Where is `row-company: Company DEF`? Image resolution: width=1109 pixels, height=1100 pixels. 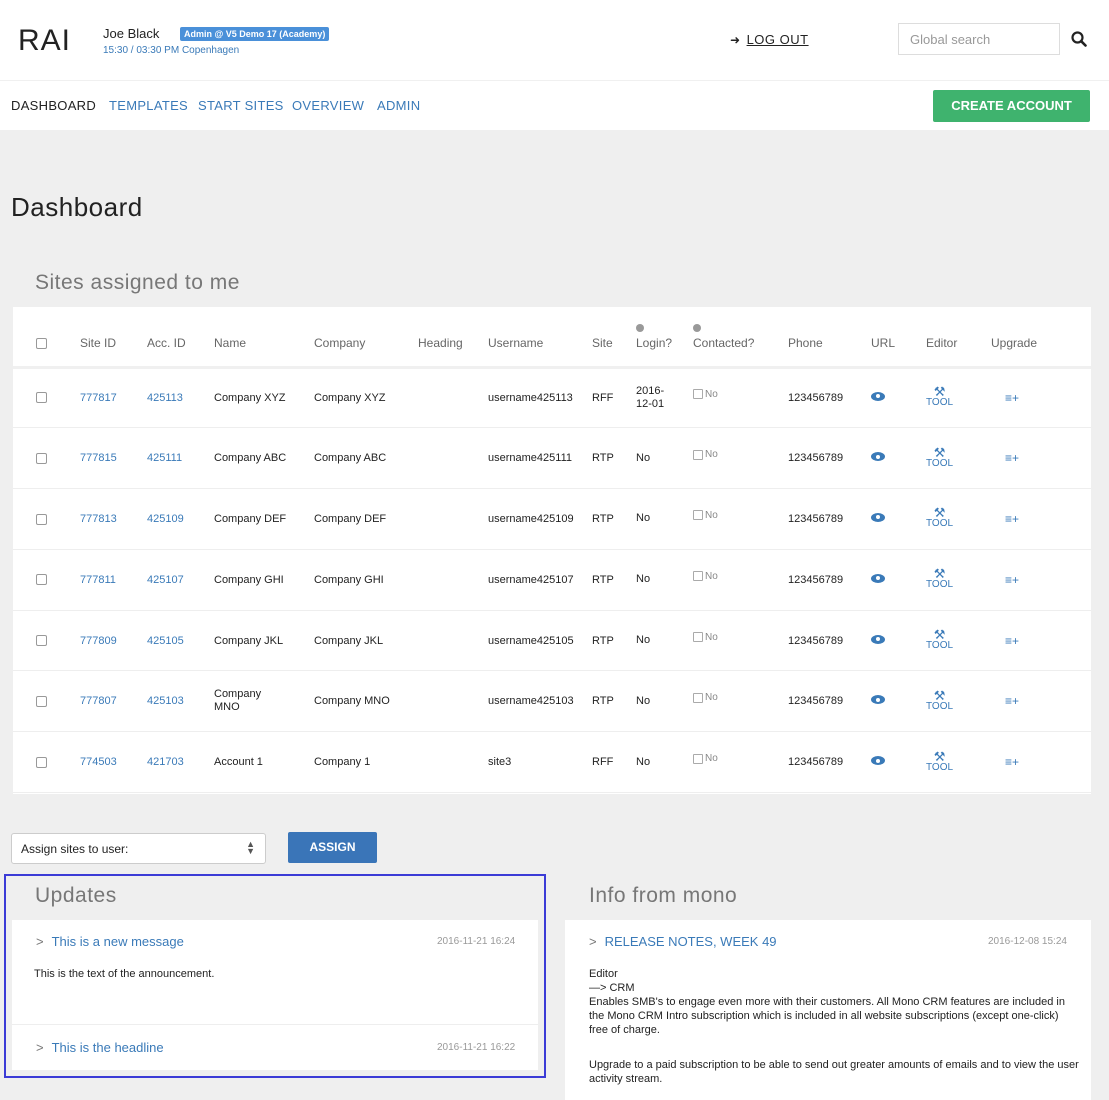 row-company: Company DEF is located at coordinates (366, 519).